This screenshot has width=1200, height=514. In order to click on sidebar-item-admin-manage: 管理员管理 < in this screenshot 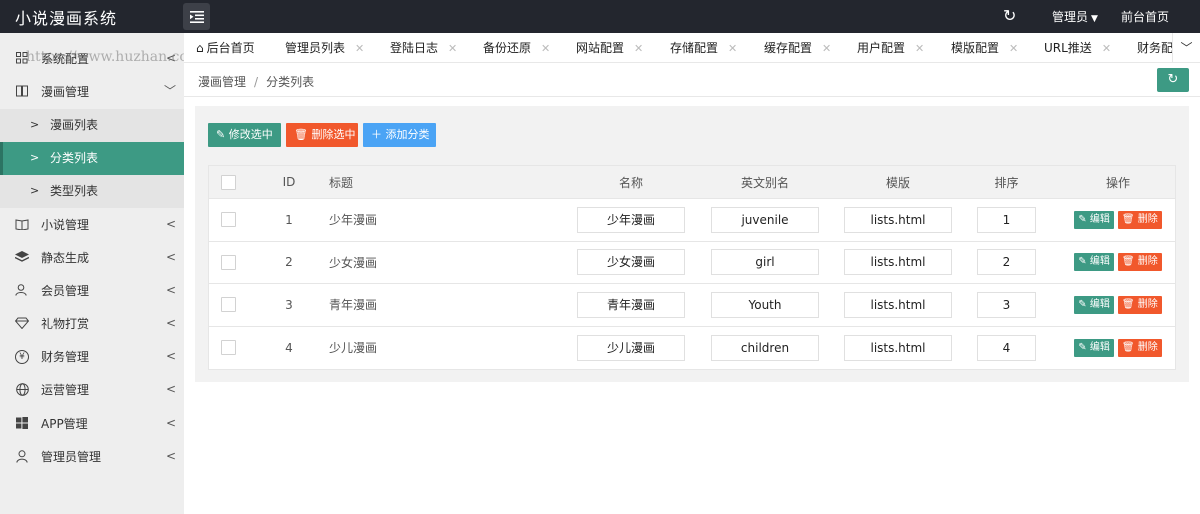, I will do `click(92, 457)`.